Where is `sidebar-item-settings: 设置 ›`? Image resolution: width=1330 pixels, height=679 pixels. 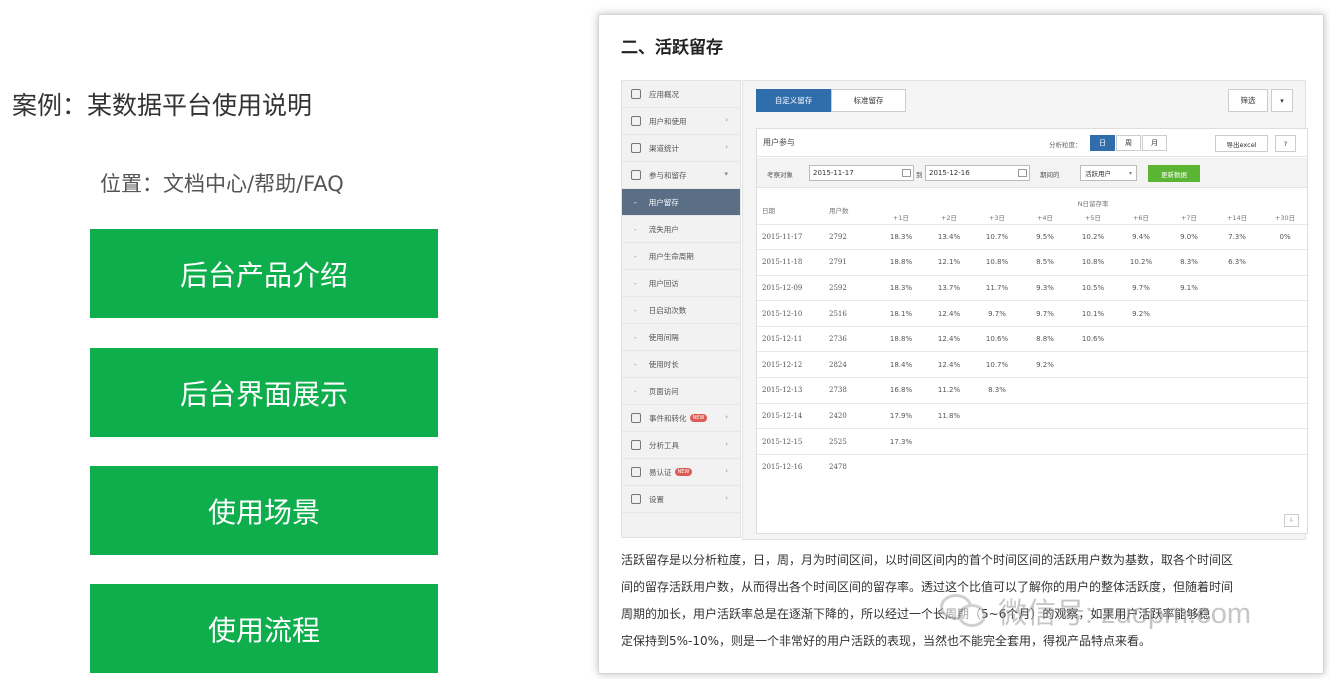 sidebar-item-settings: 设置 › is located at coordinates (681, 499).